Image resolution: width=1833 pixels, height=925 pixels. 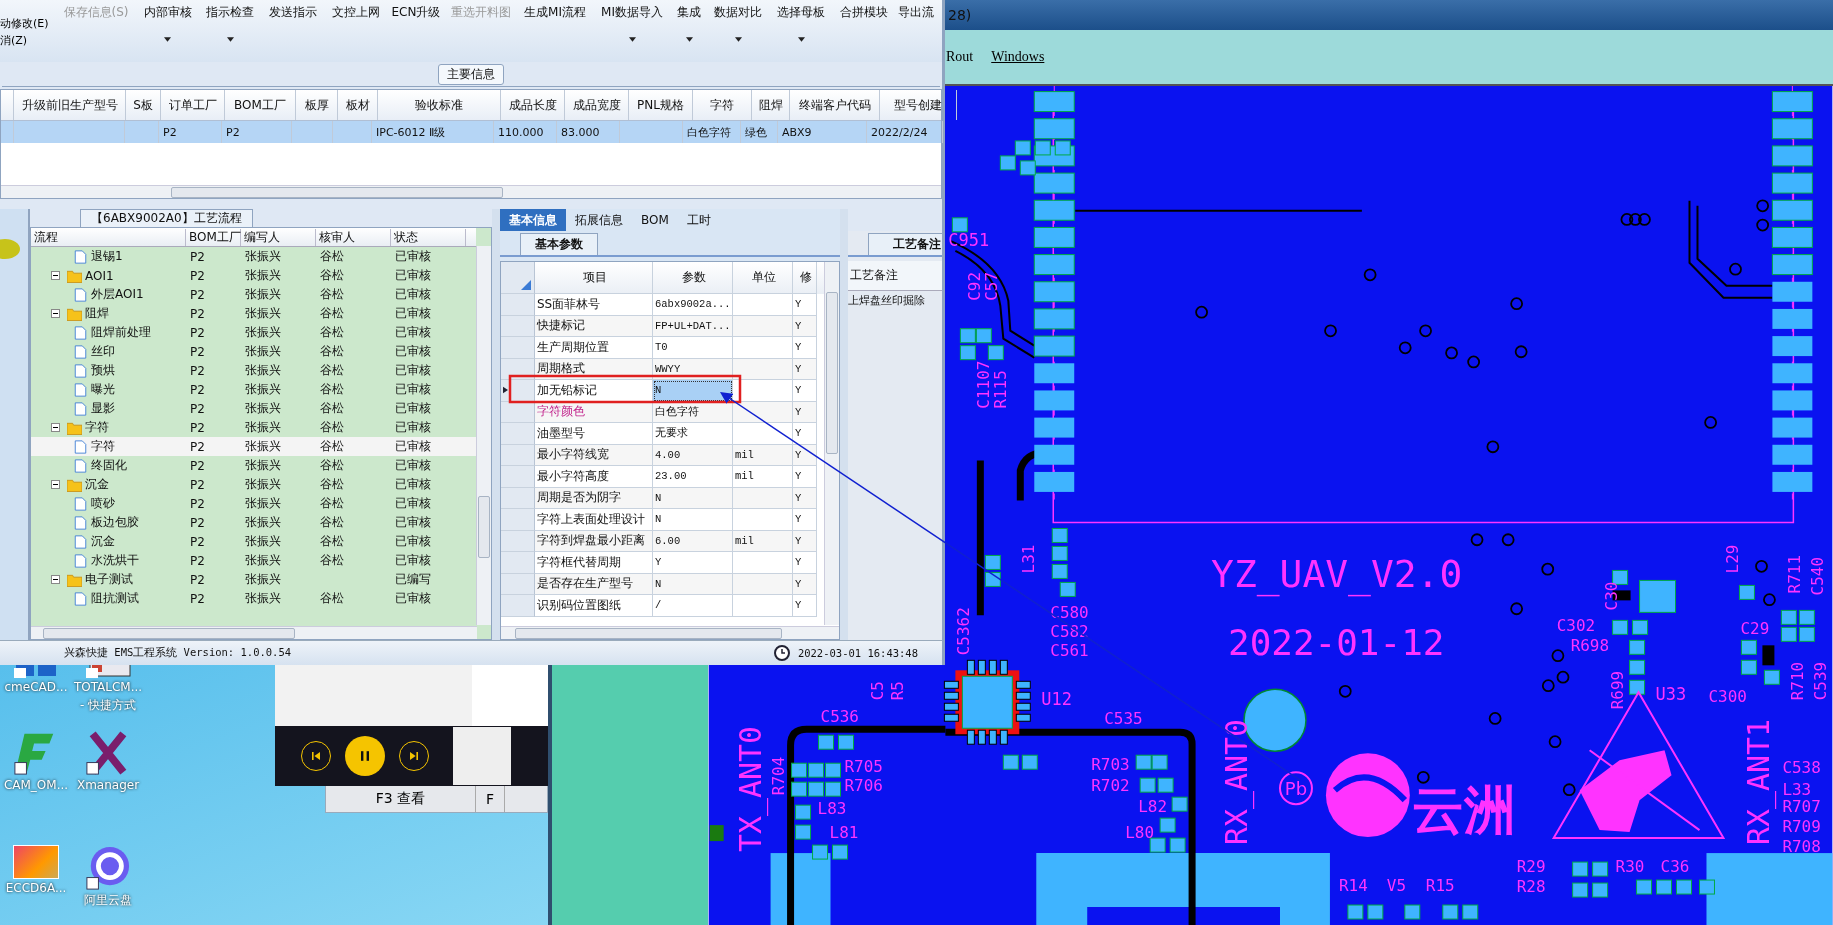 I want to click on column-header: 订单工厂, so click(x=193, y=105).